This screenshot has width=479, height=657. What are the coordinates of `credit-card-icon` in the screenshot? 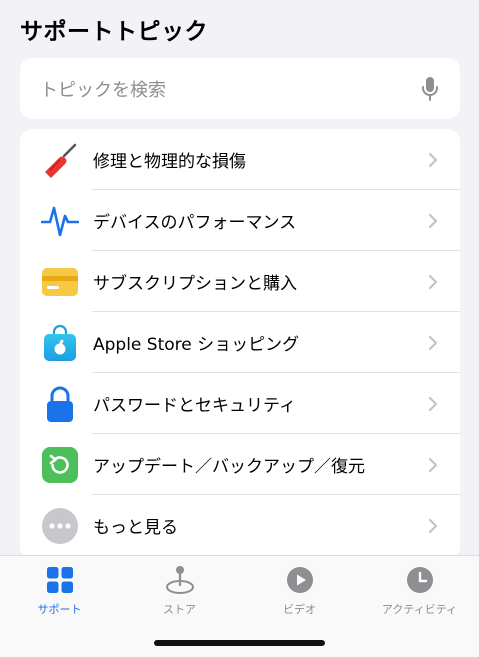 It's located at (60, 282).